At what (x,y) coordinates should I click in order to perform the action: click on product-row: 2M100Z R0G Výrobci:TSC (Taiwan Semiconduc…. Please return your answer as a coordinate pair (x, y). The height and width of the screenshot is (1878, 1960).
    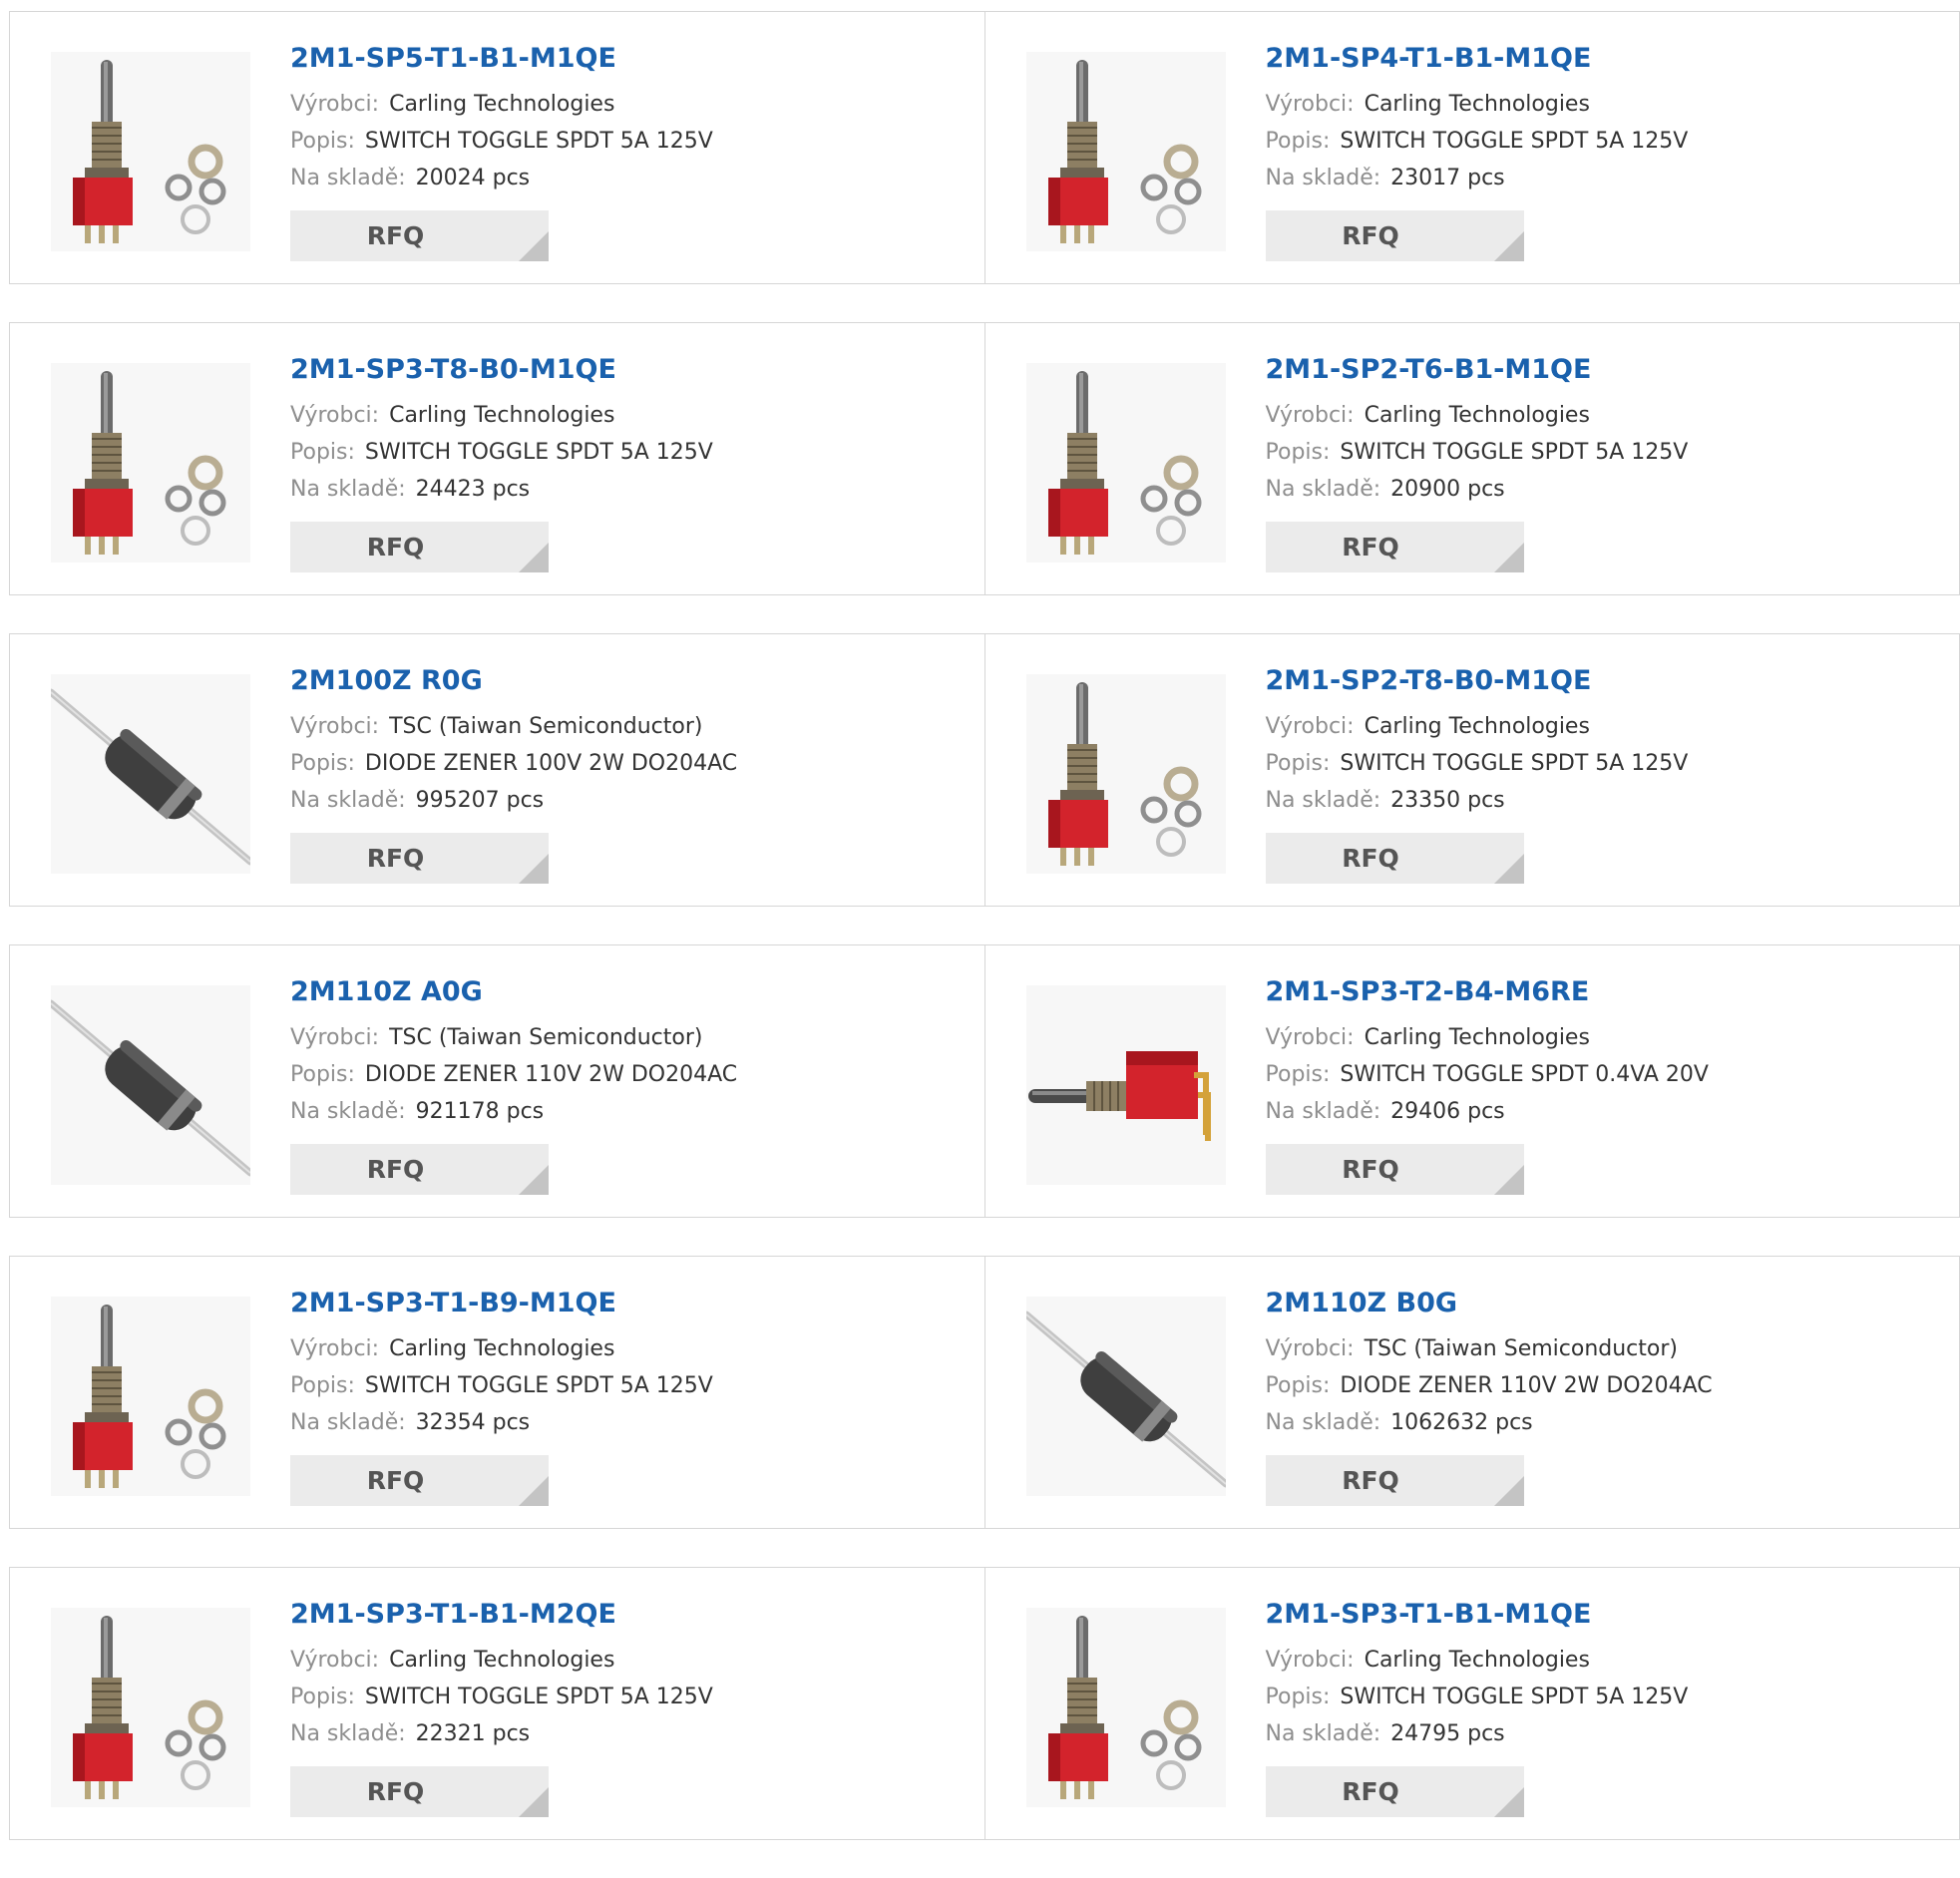
    Looking at the image, I should click on (985, 770).